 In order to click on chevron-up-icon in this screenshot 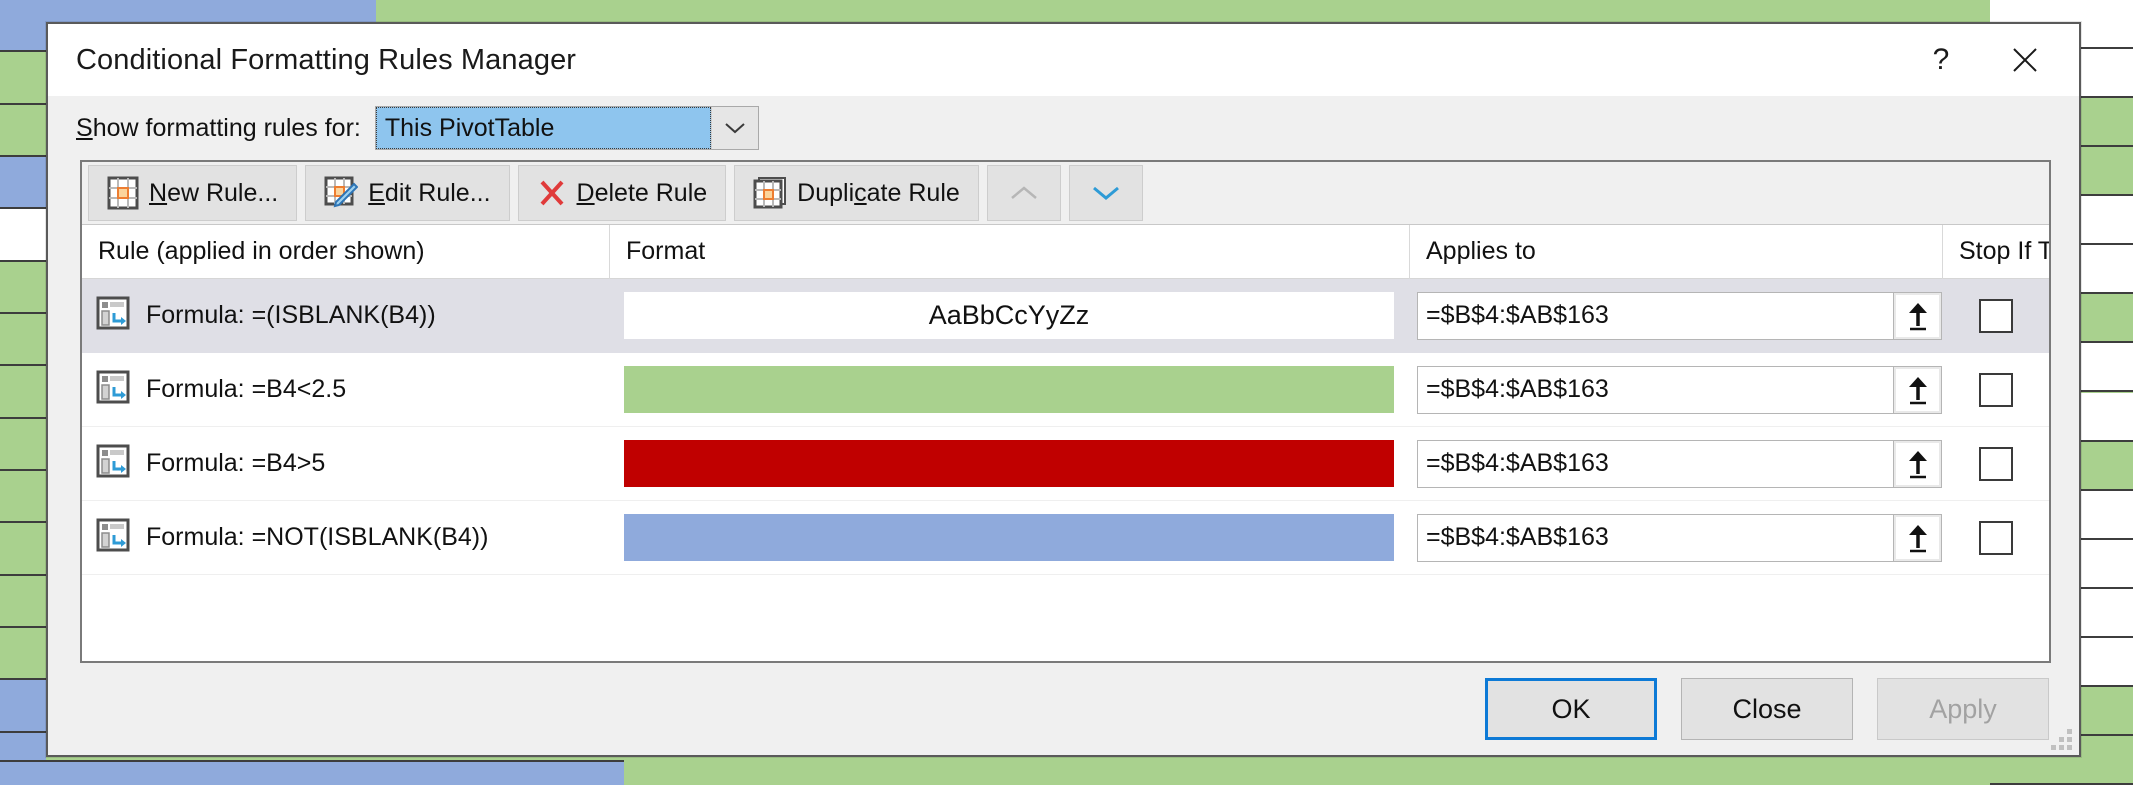, I will do `click(1023, 192)`.